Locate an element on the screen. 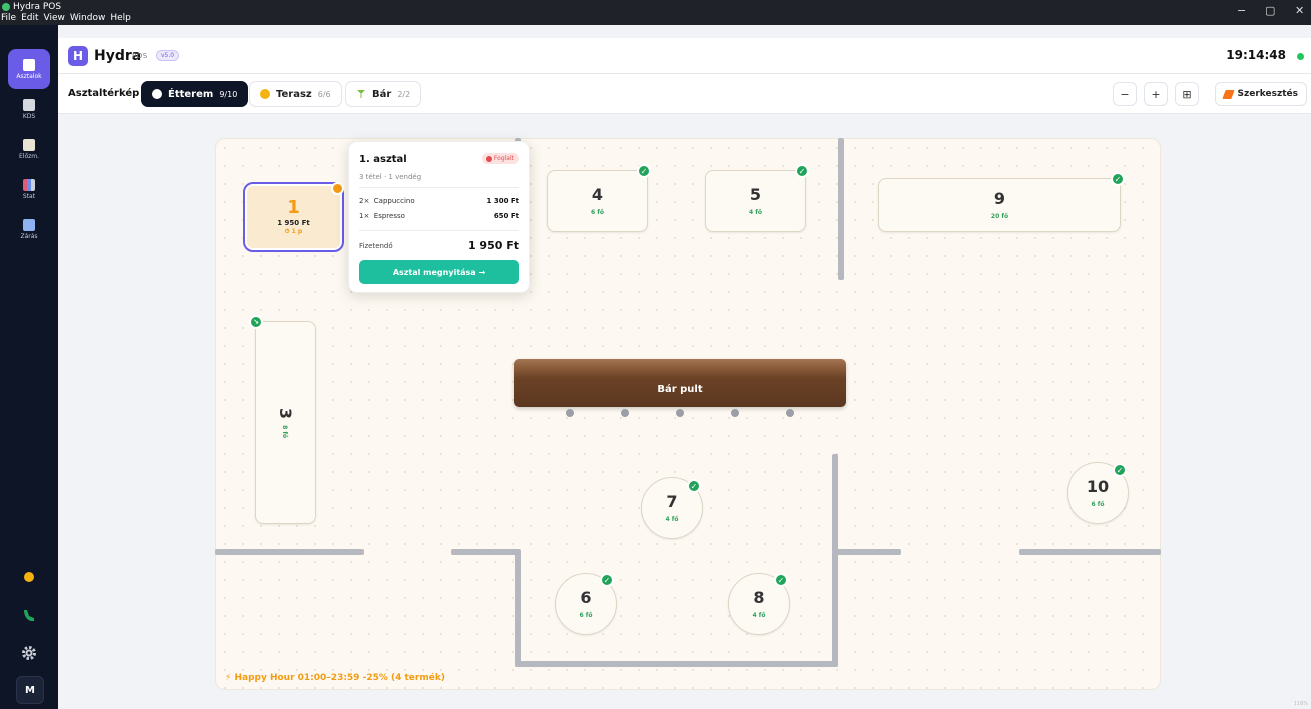  app-icon is located at coordinates (6, 7).